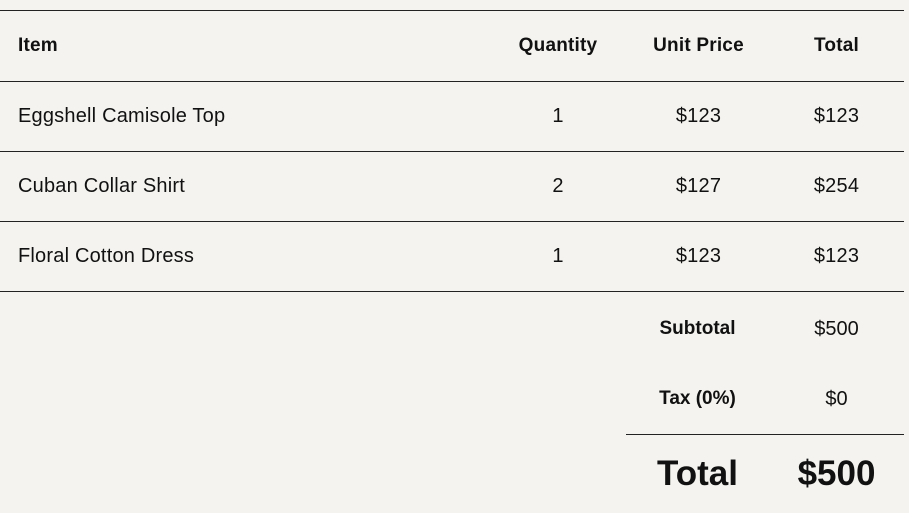 This screenshot has width=909, height=513. I want to click on item-quantity: 2, so click(558, 186).